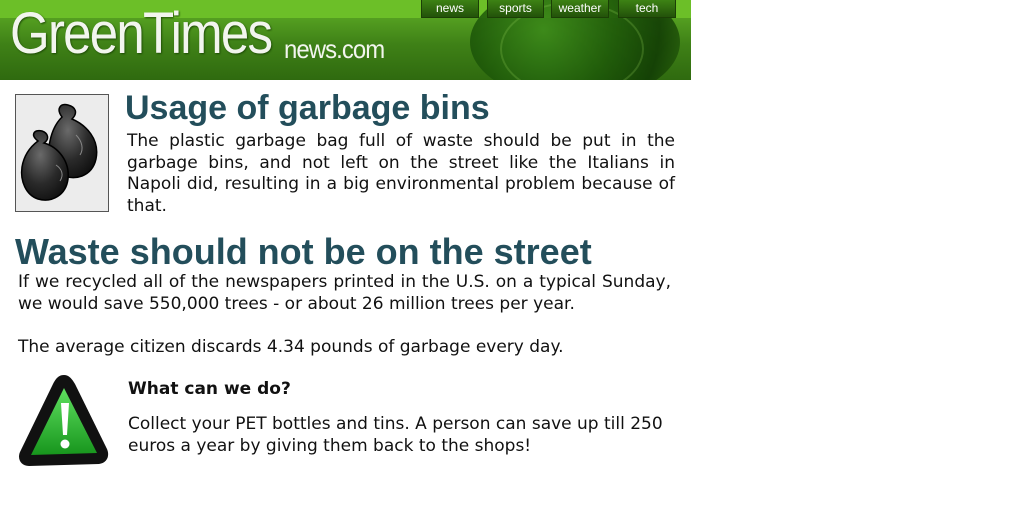 The width and height of the screenshot is (1024, 512). I want to click on article-title-garbage-bins: Usage of garbage bins, so click(307, 108).